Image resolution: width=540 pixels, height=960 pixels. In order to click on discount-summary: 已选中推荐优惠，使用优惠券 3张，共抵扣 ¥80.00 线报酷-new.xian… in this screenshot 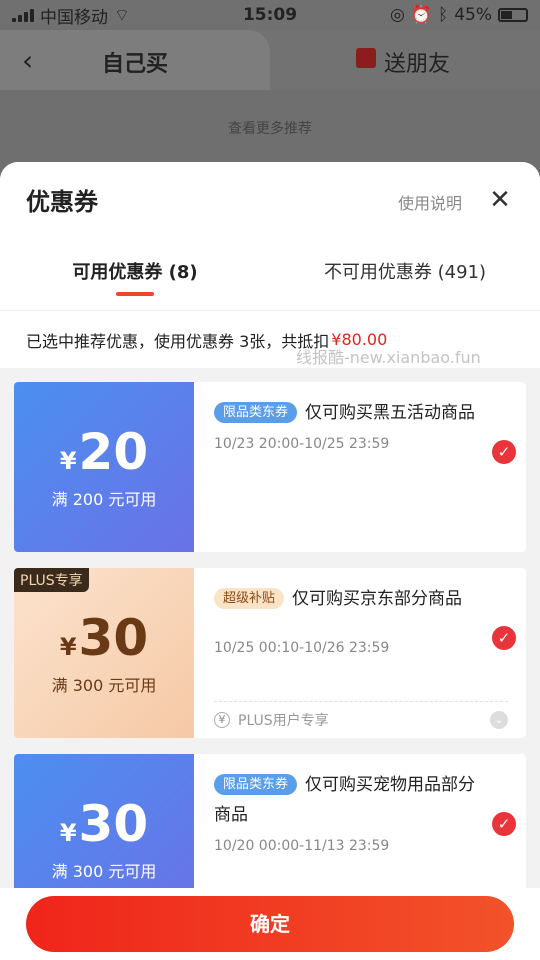, I will do `click(270, 339)`.